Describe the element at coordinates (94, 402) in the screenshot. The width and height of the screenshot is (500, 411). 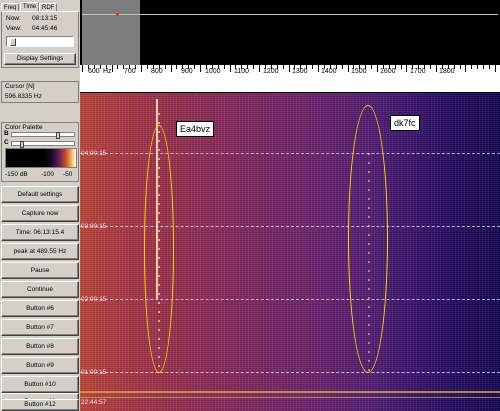
I see `time-label-5: 22:44:57` at that location.